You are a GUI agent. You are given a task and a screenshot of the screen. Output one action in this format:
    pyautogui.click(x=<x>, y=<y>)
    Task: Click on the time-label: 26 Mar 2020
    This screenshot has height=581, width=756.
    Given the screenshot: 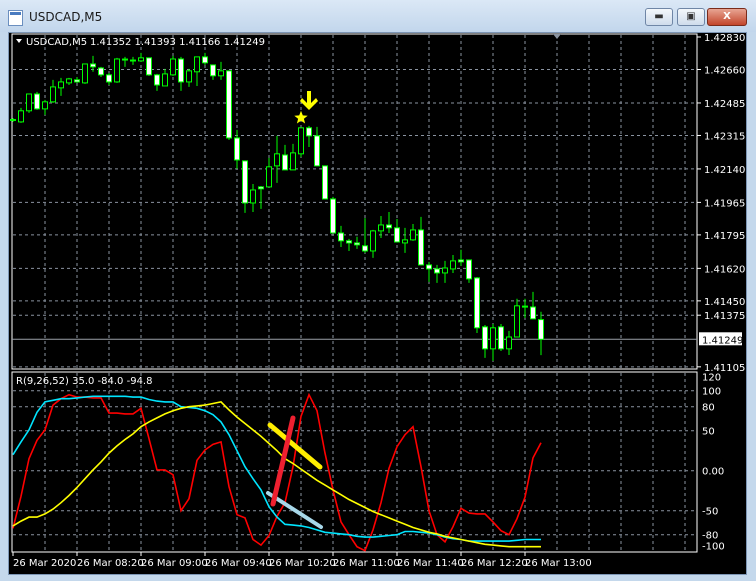 What is the action you would take?
    pyautogui.click(x=44, y=563)
    